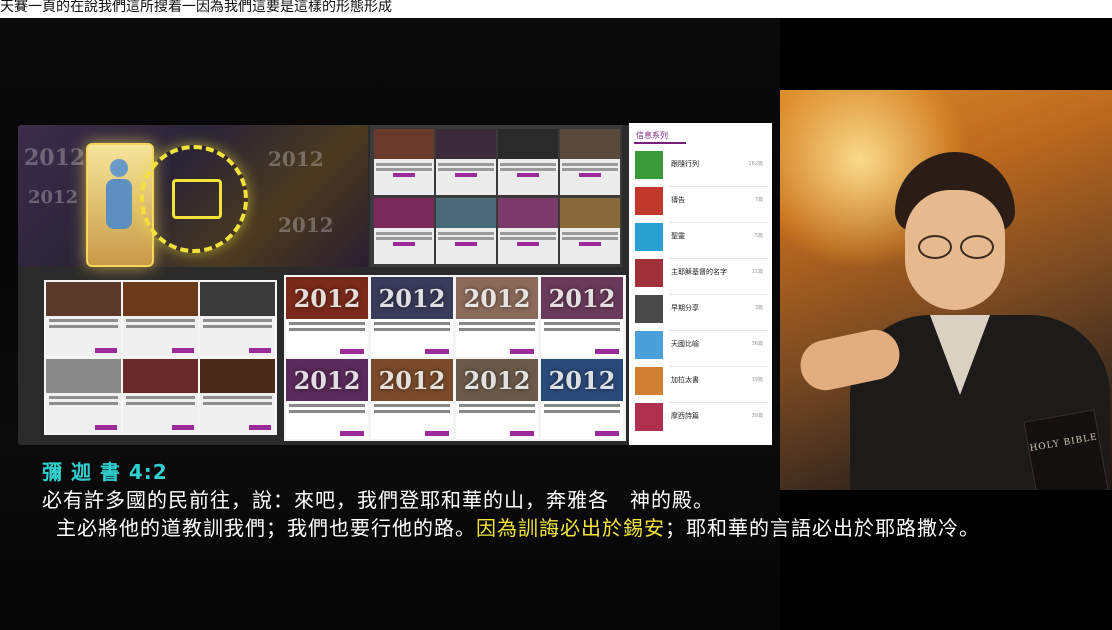  What do you see at coordinates (570, 528) in the screenshot?
I see `verse-highlight: 因為訓誨必出於錫安` at bounding box center [570, 528].